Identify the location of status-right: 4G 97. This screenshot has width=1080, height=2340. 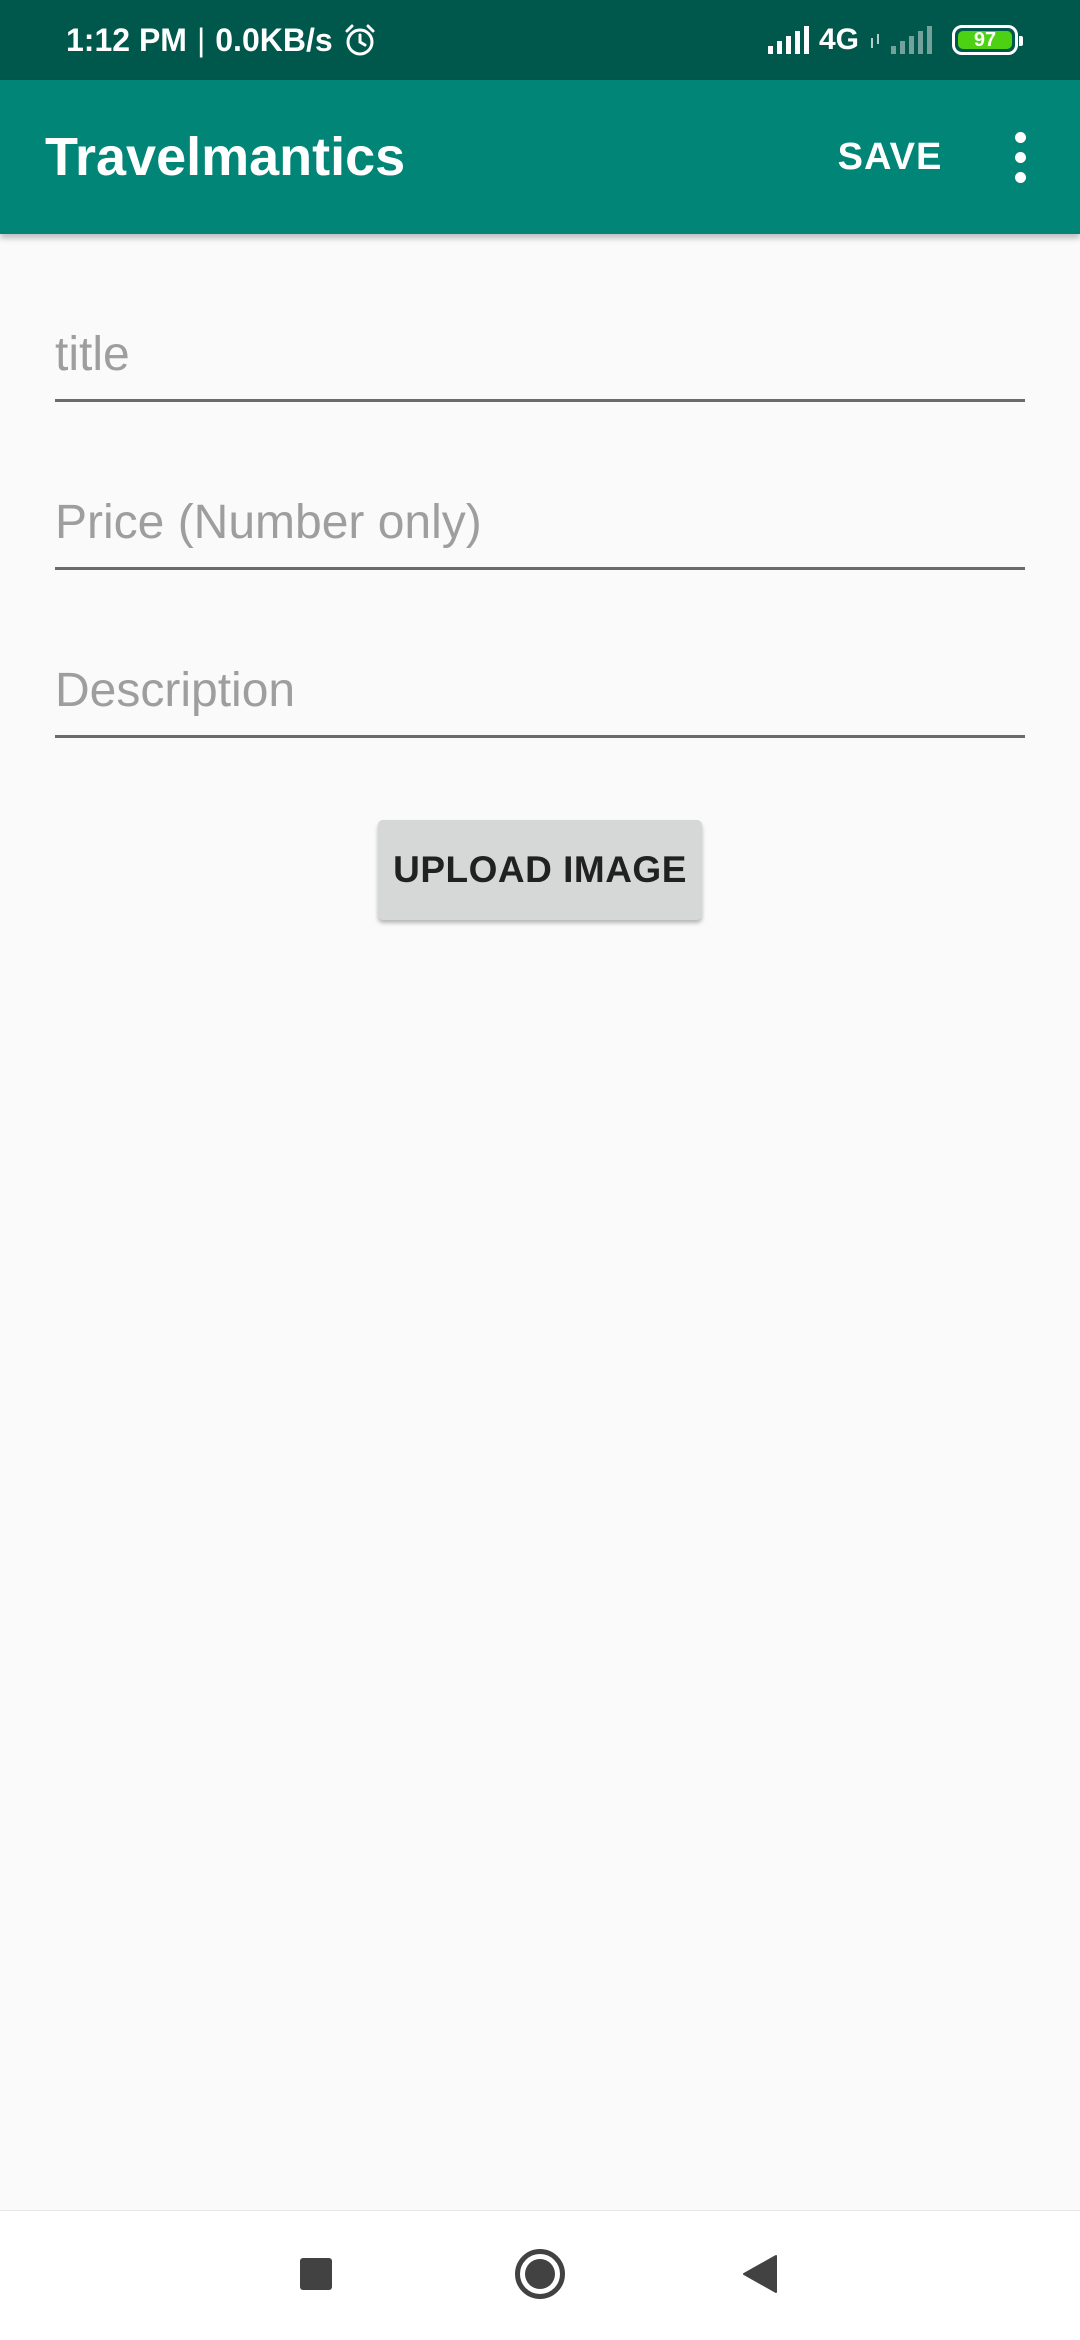
(895, 40).